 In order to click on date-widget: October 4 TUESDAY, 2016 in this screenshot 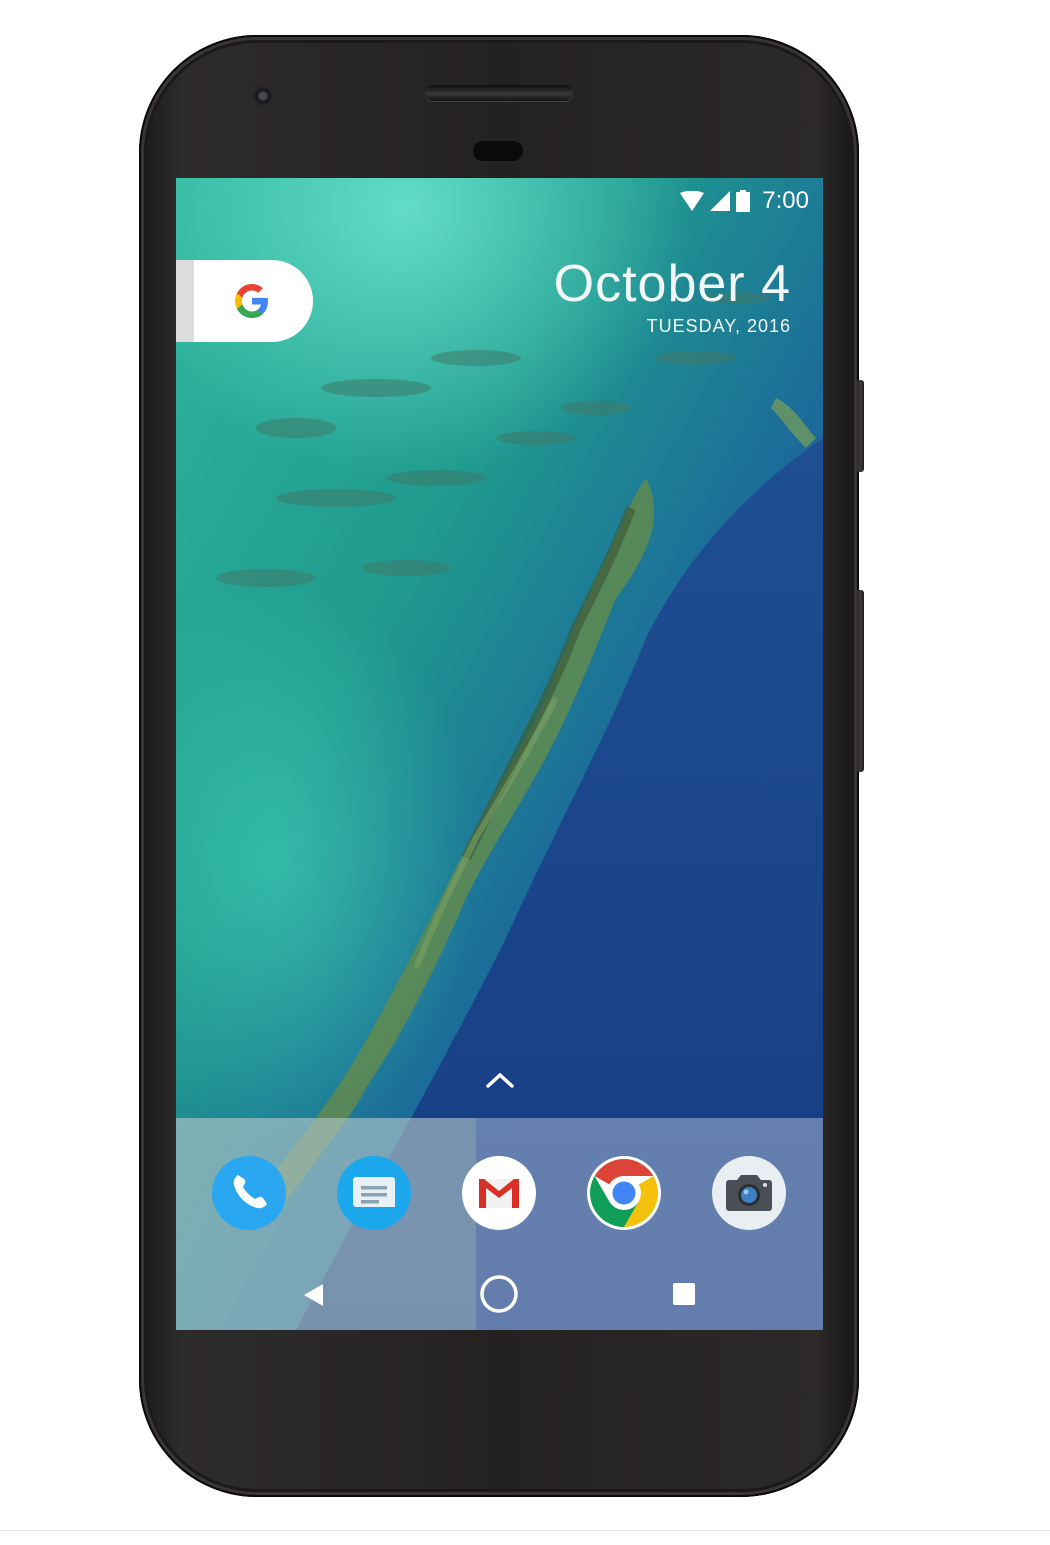, I will do `click(672, 295)`.